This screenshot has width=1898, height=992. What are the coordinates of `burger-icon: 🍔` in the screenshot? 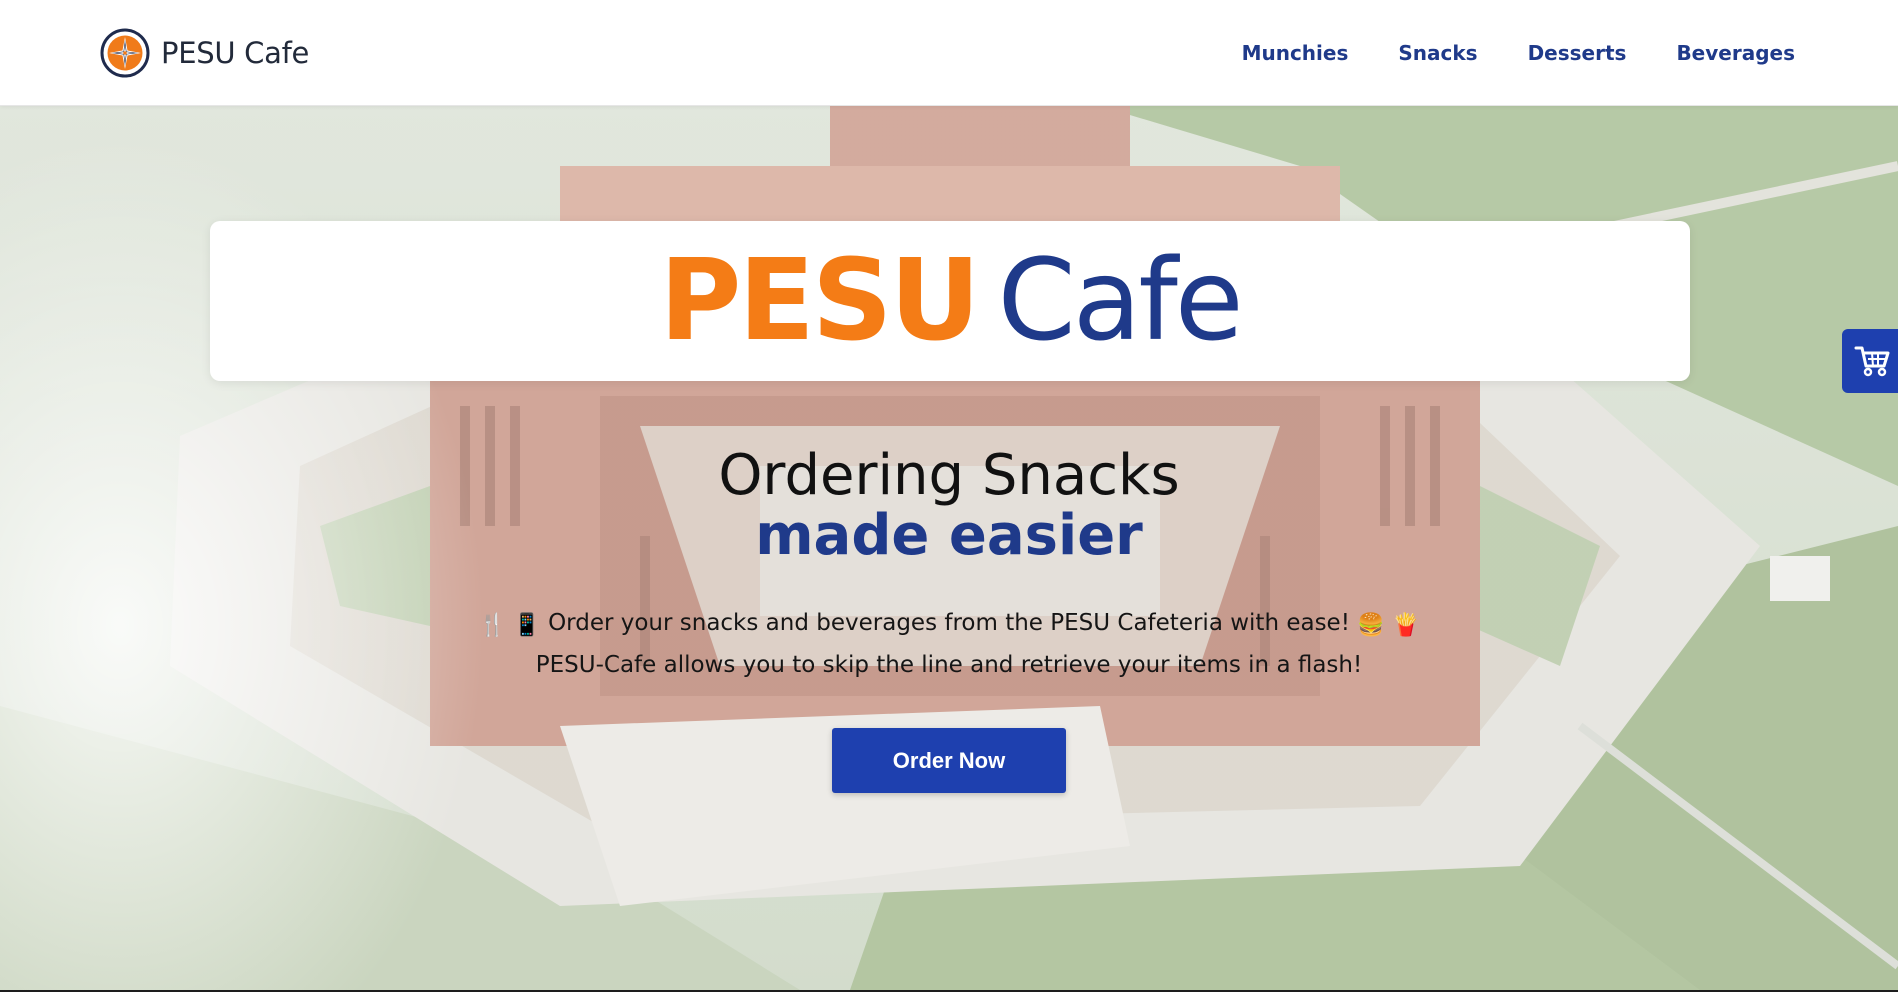 It's located at (1371, 625).